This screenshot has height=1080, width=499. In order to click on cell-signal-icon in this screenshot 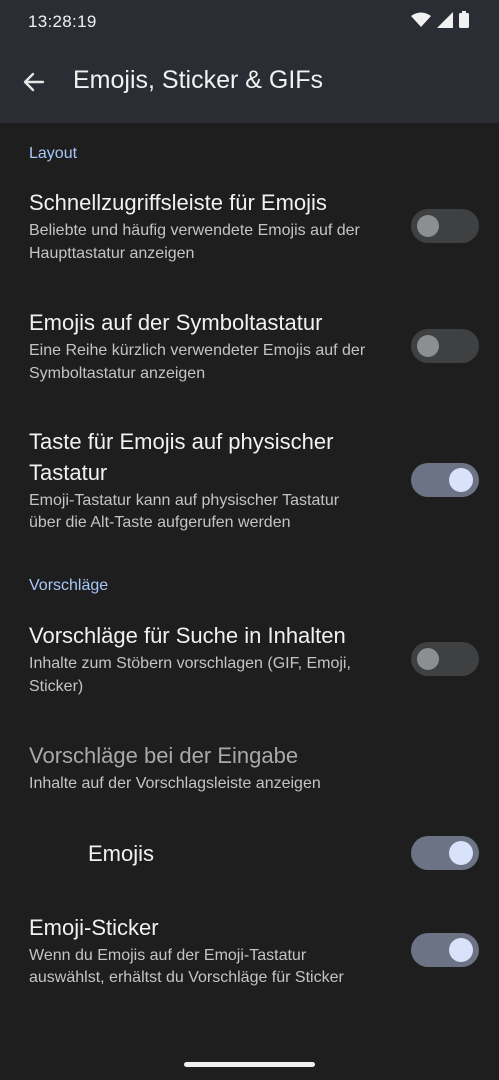, I will do `click(445, 22)`.